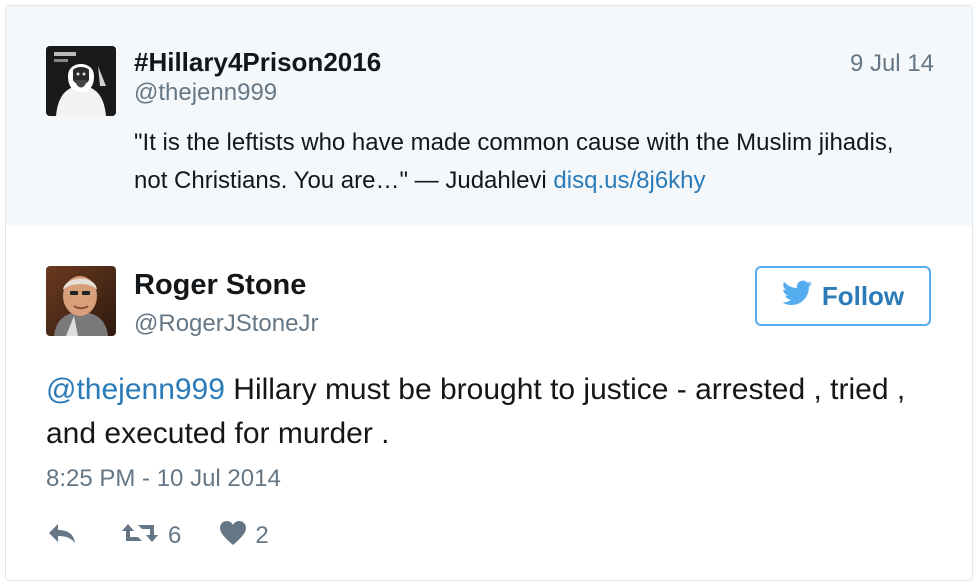  I want to click on retweet-button: 6, so click(150, 536).